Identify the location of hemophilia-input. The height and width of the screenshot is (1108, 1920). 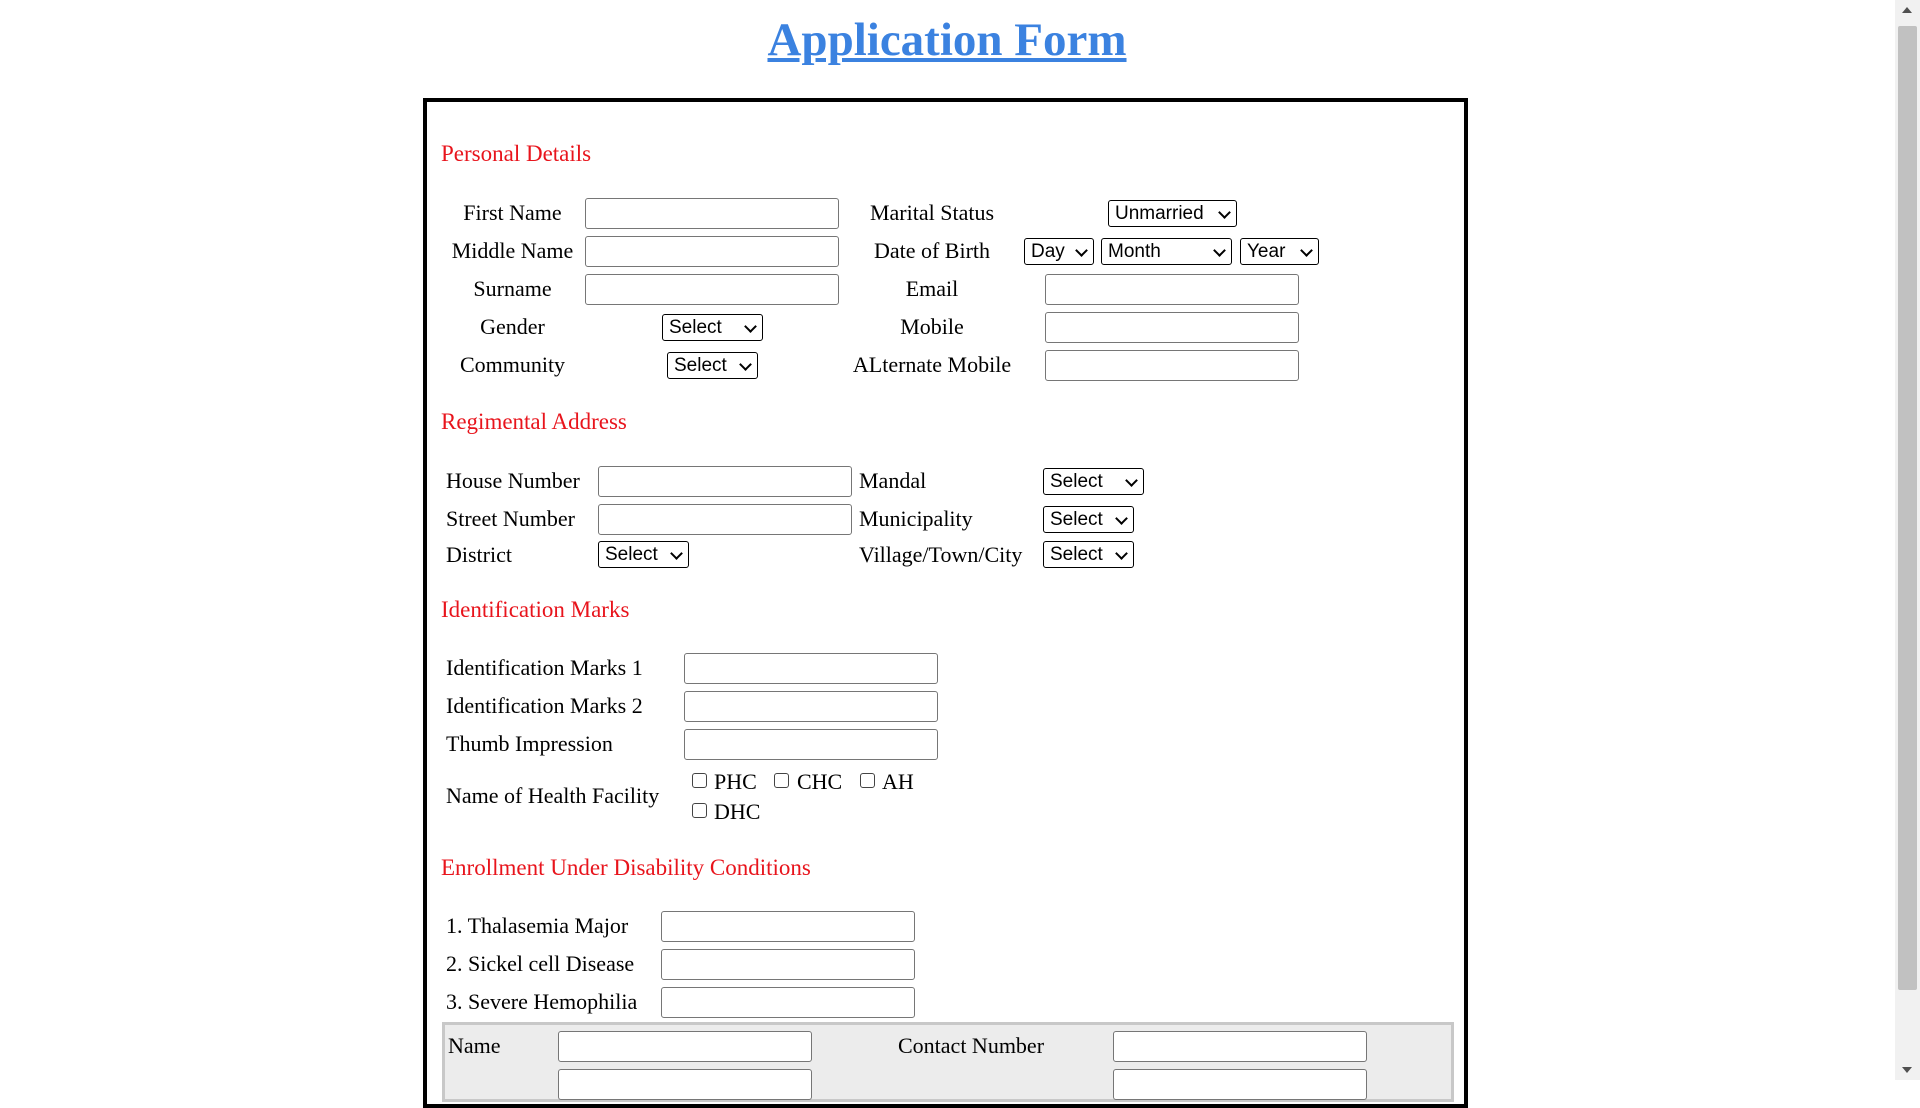
(788, 1002).